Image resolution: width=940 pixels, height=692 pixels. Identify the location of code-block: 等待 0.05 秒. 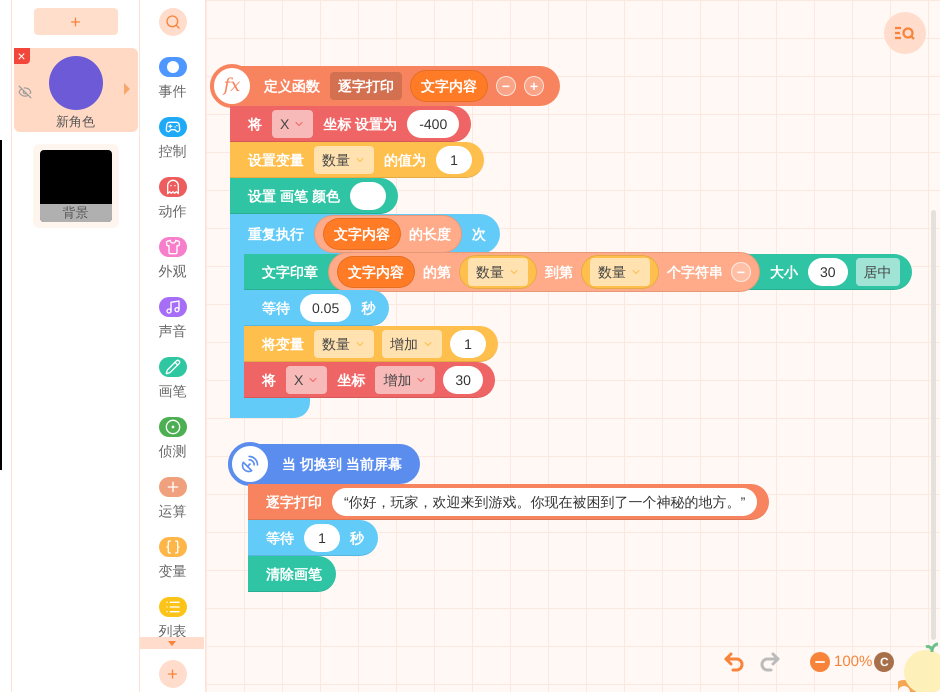
(317, 308).